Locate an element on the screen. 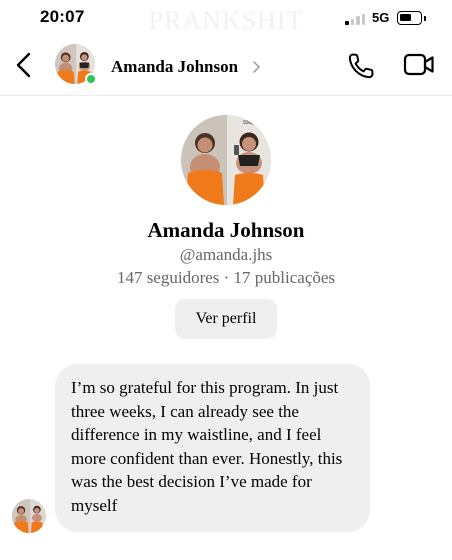 The width and height of the screenshot is (452, 560). header-avatar is located at coordinates (76, 65).